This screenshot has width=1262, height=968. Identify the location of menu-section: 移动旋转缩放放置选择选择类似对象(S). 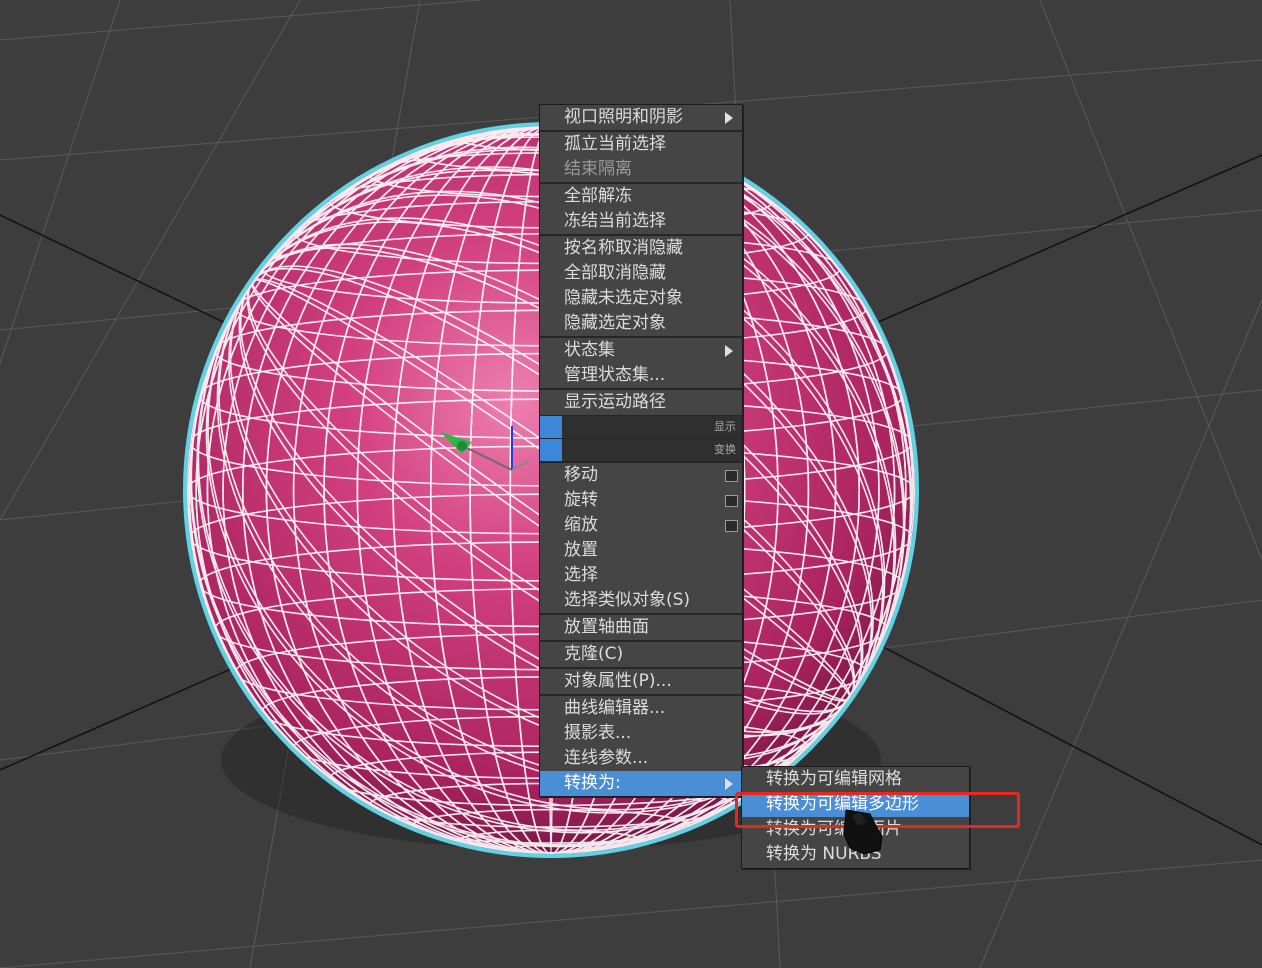
(641, 537).